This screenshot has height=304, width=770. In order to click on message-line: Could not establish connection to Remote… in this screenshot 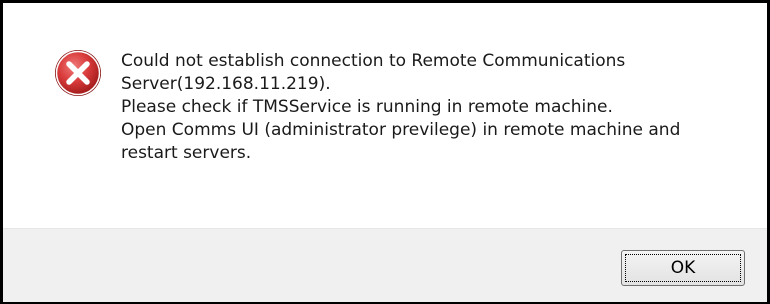, I will do `click(373, 61)`.